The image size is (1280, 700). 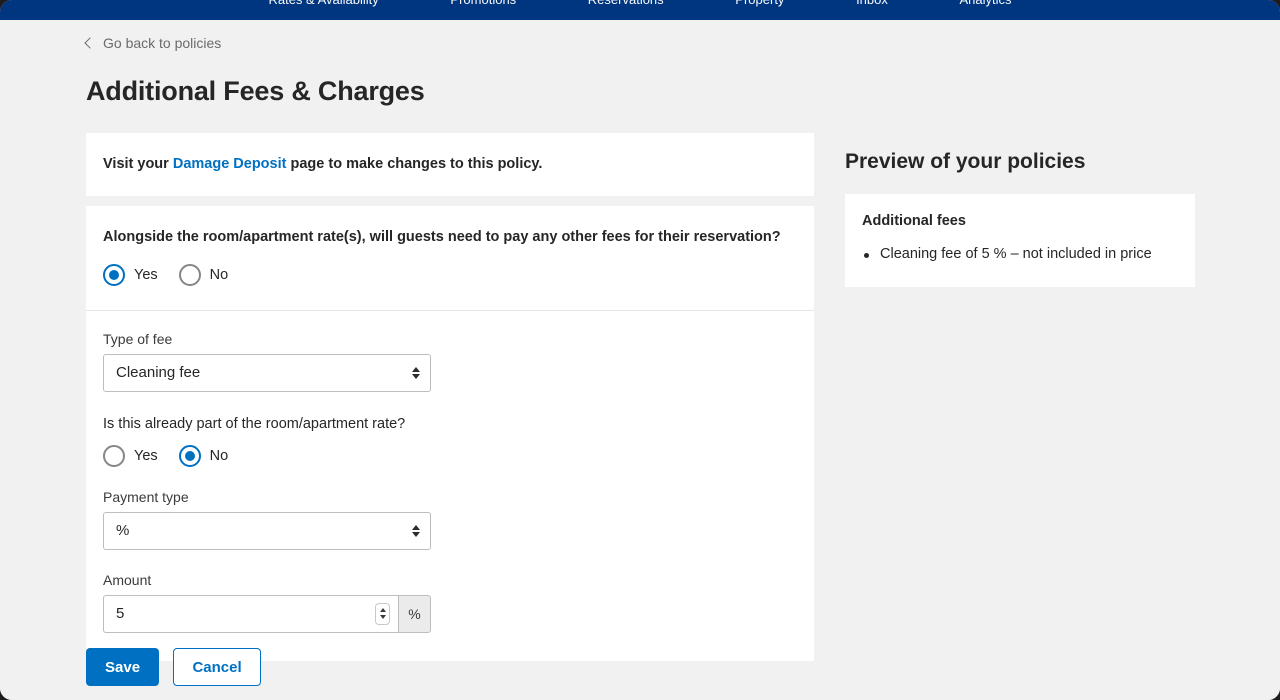 I want to click on damage-deposit-link: Damage Deposit, so click(x=230, y=164).